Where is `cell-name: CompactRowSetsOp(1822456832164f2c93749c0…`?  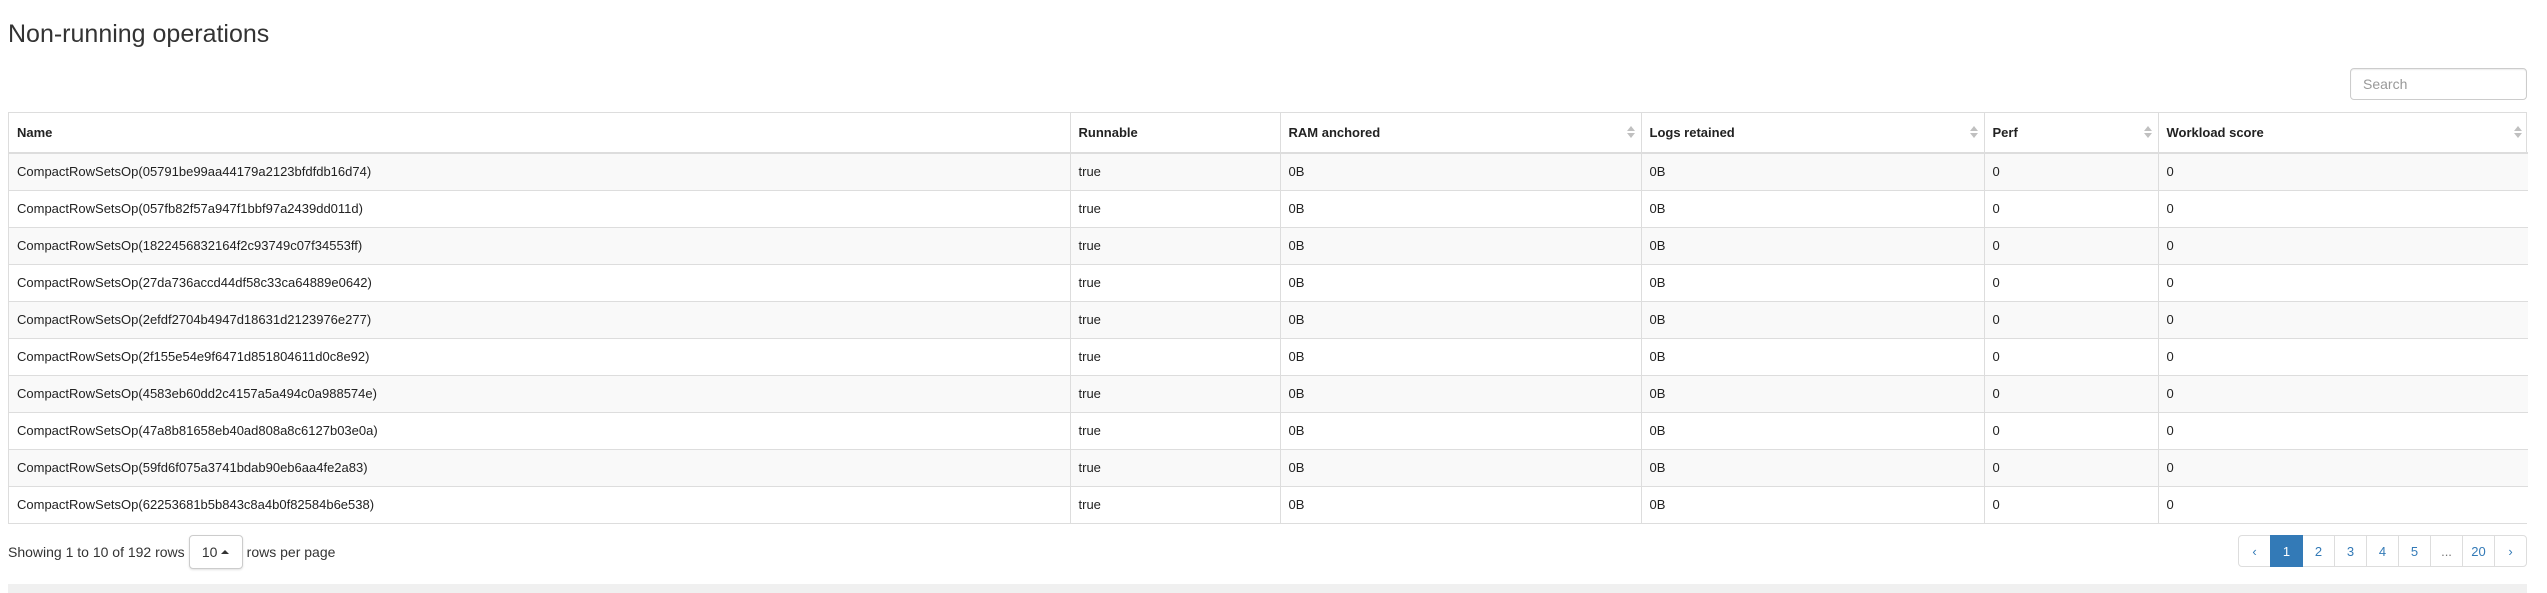
cell-name: CompactRowSetsOp(1822456832164f2c93749c0… is located at coordinates (540, 246).